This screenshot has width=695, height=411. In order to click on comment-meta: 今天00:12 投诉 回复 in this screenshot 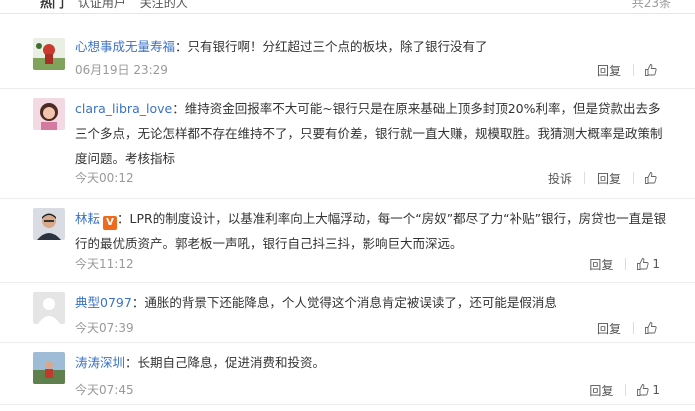, I will do `click(367, 178)`.